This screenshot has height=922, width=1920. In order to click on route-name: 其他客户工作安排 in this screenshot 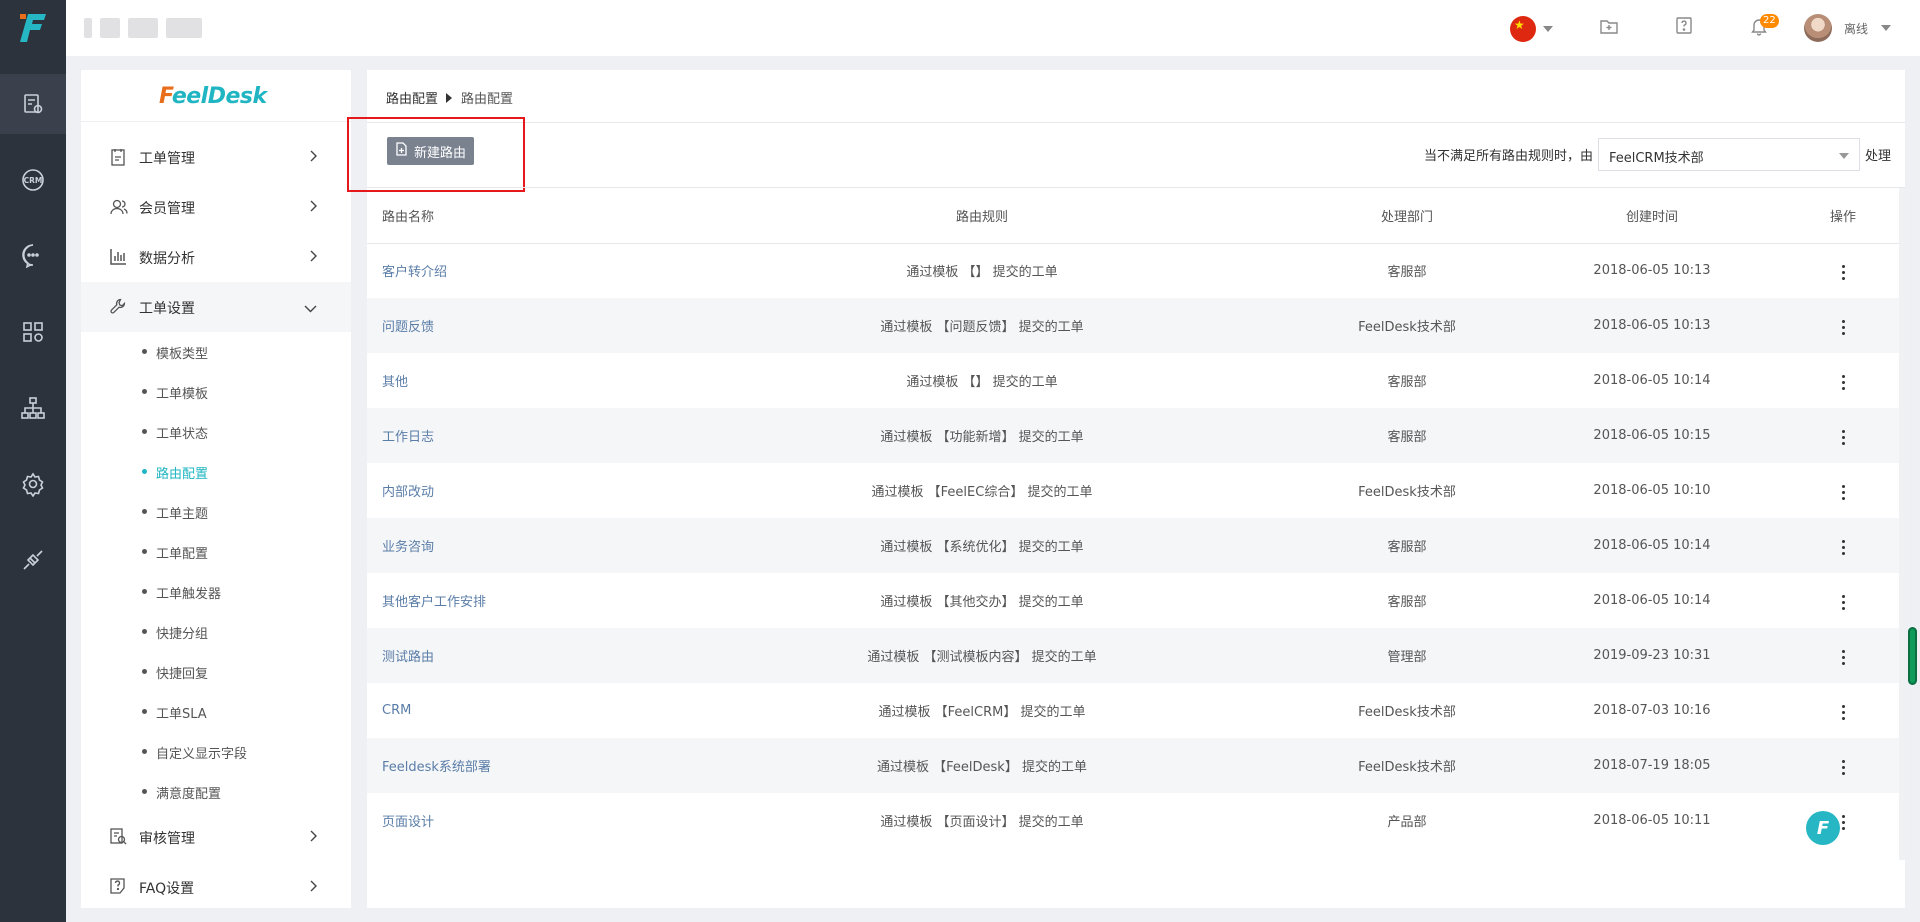, I will do `click(517, 600)`.